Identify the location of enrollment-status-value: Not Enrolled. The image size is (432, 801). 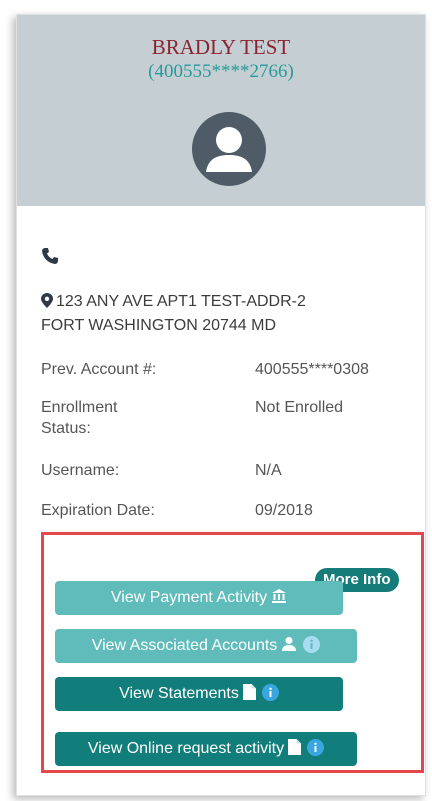
(299, 407).